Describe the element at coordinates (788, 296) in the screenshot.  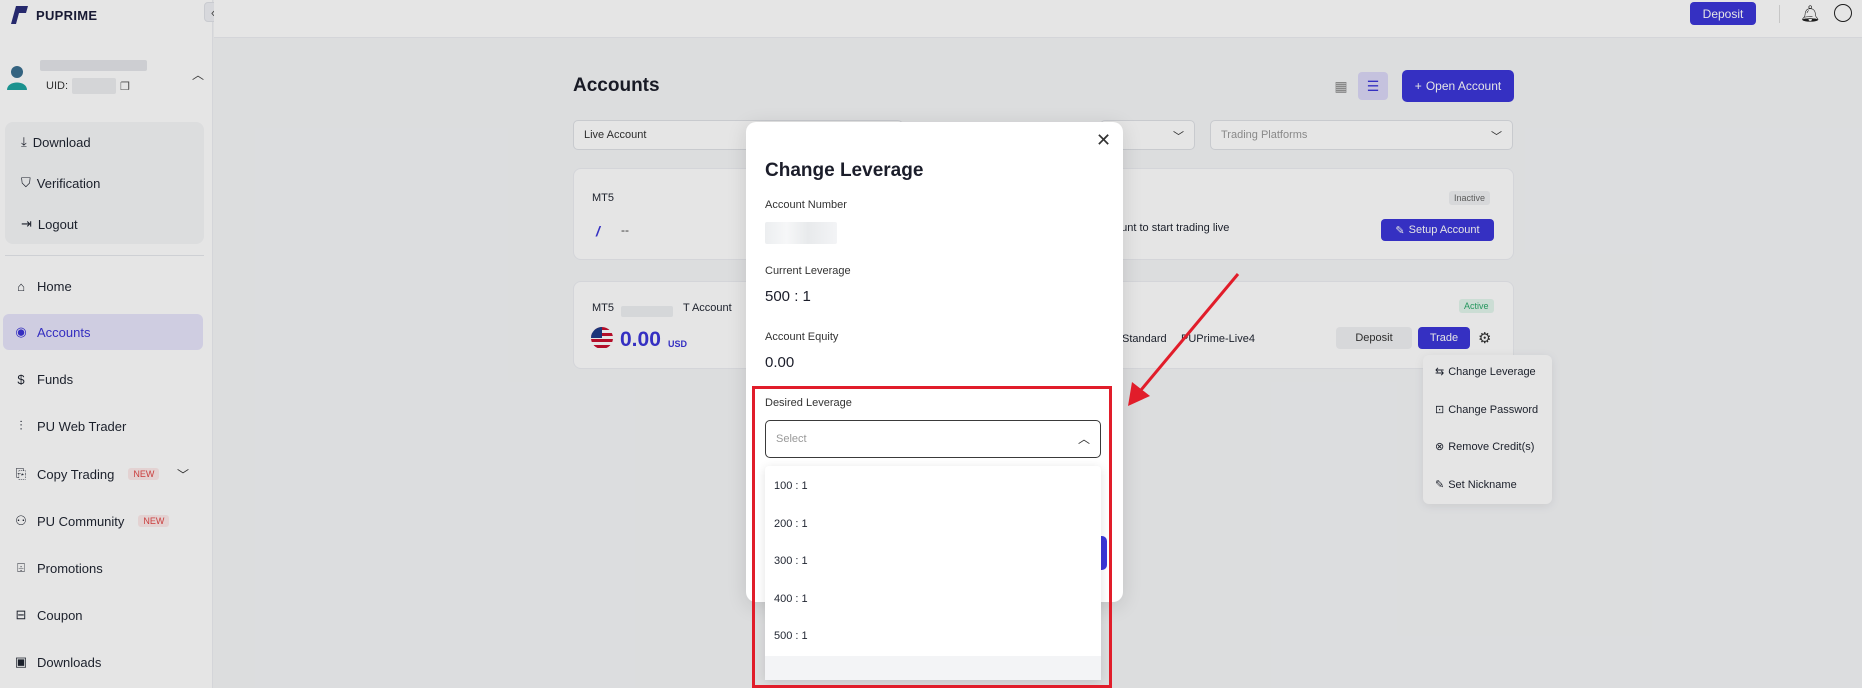
I see `current-leverage-value: 500 : 1` at that location.